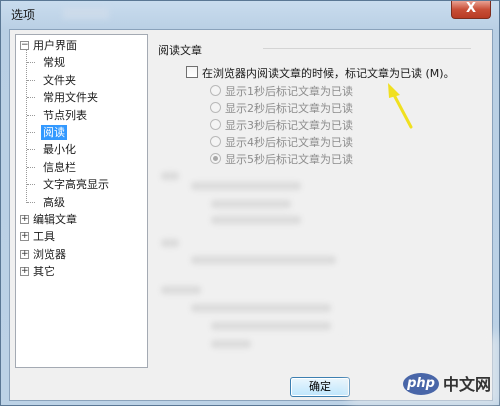 The height and width of the screenshot is (406, 500). I want to click on site-watermark: php 中文网, so click(424, 370).